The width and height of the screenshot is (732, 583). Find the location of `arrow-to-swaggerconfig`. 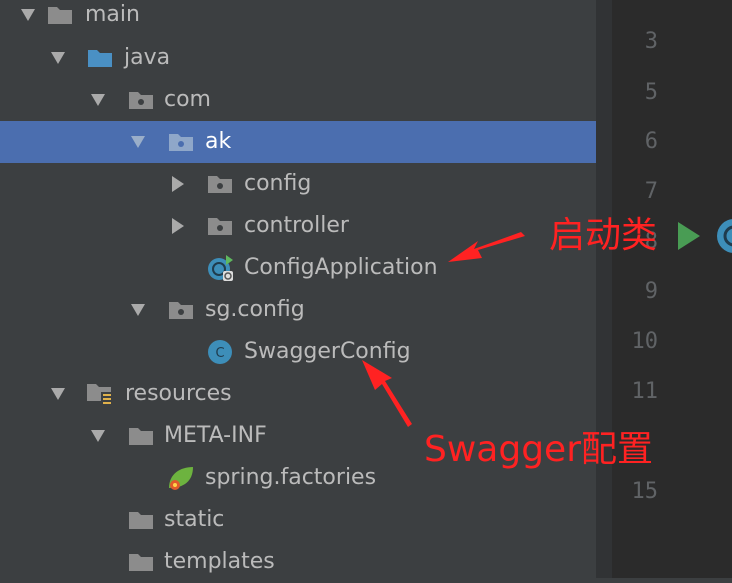

arrow-to-swaggerconfig is located at coordinates (387, 393).